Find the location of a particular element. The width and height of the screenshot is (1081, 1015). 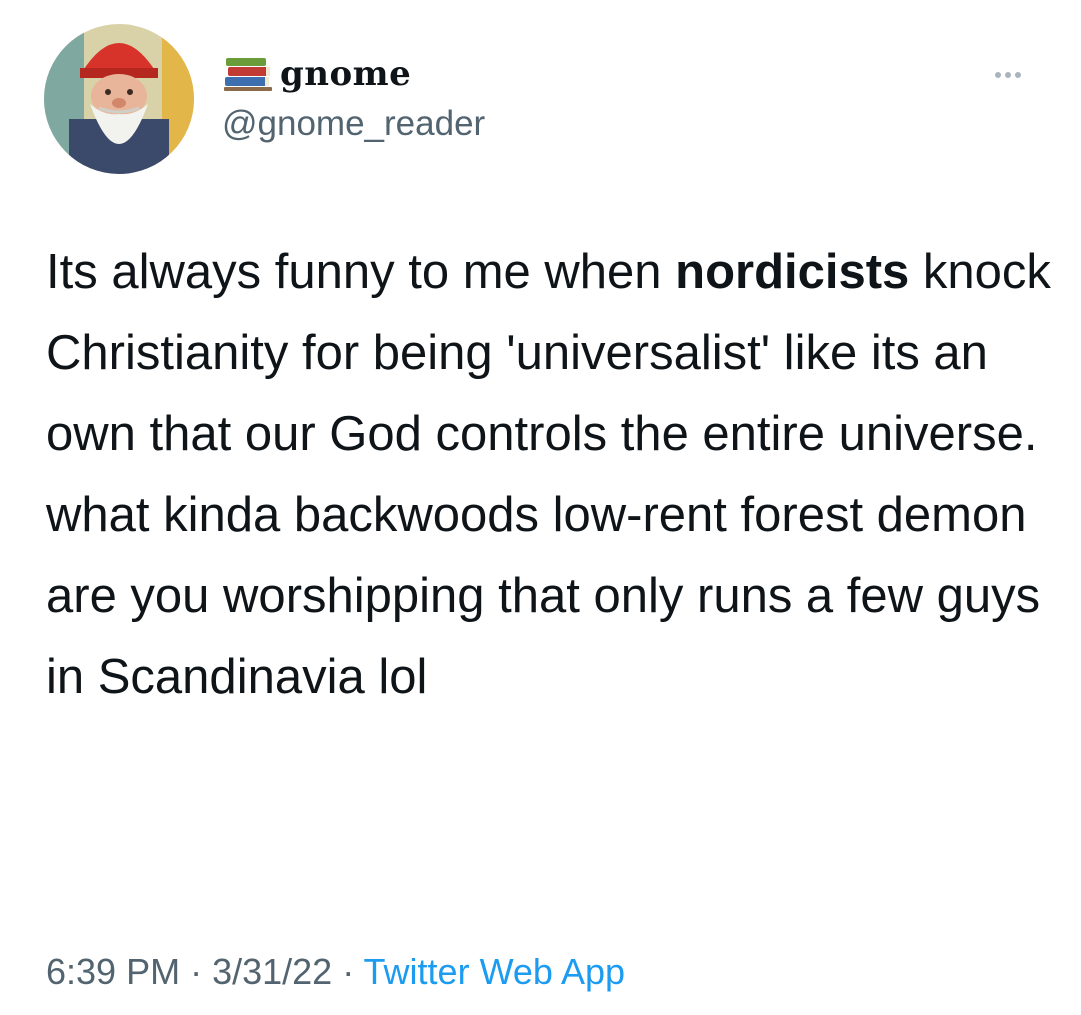

tweet-text-bold: nordicists is located at coordinates (792, 272).